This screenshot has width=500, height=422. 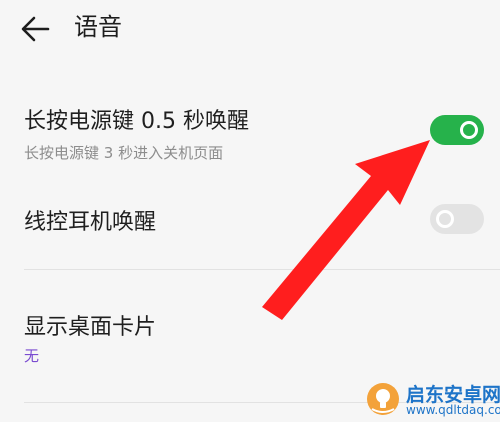 What do you see at coordinates (90, 222) in the screenshot?
I see `setting-title: 线控耳机唤醒` at bounding box center [90, 222].